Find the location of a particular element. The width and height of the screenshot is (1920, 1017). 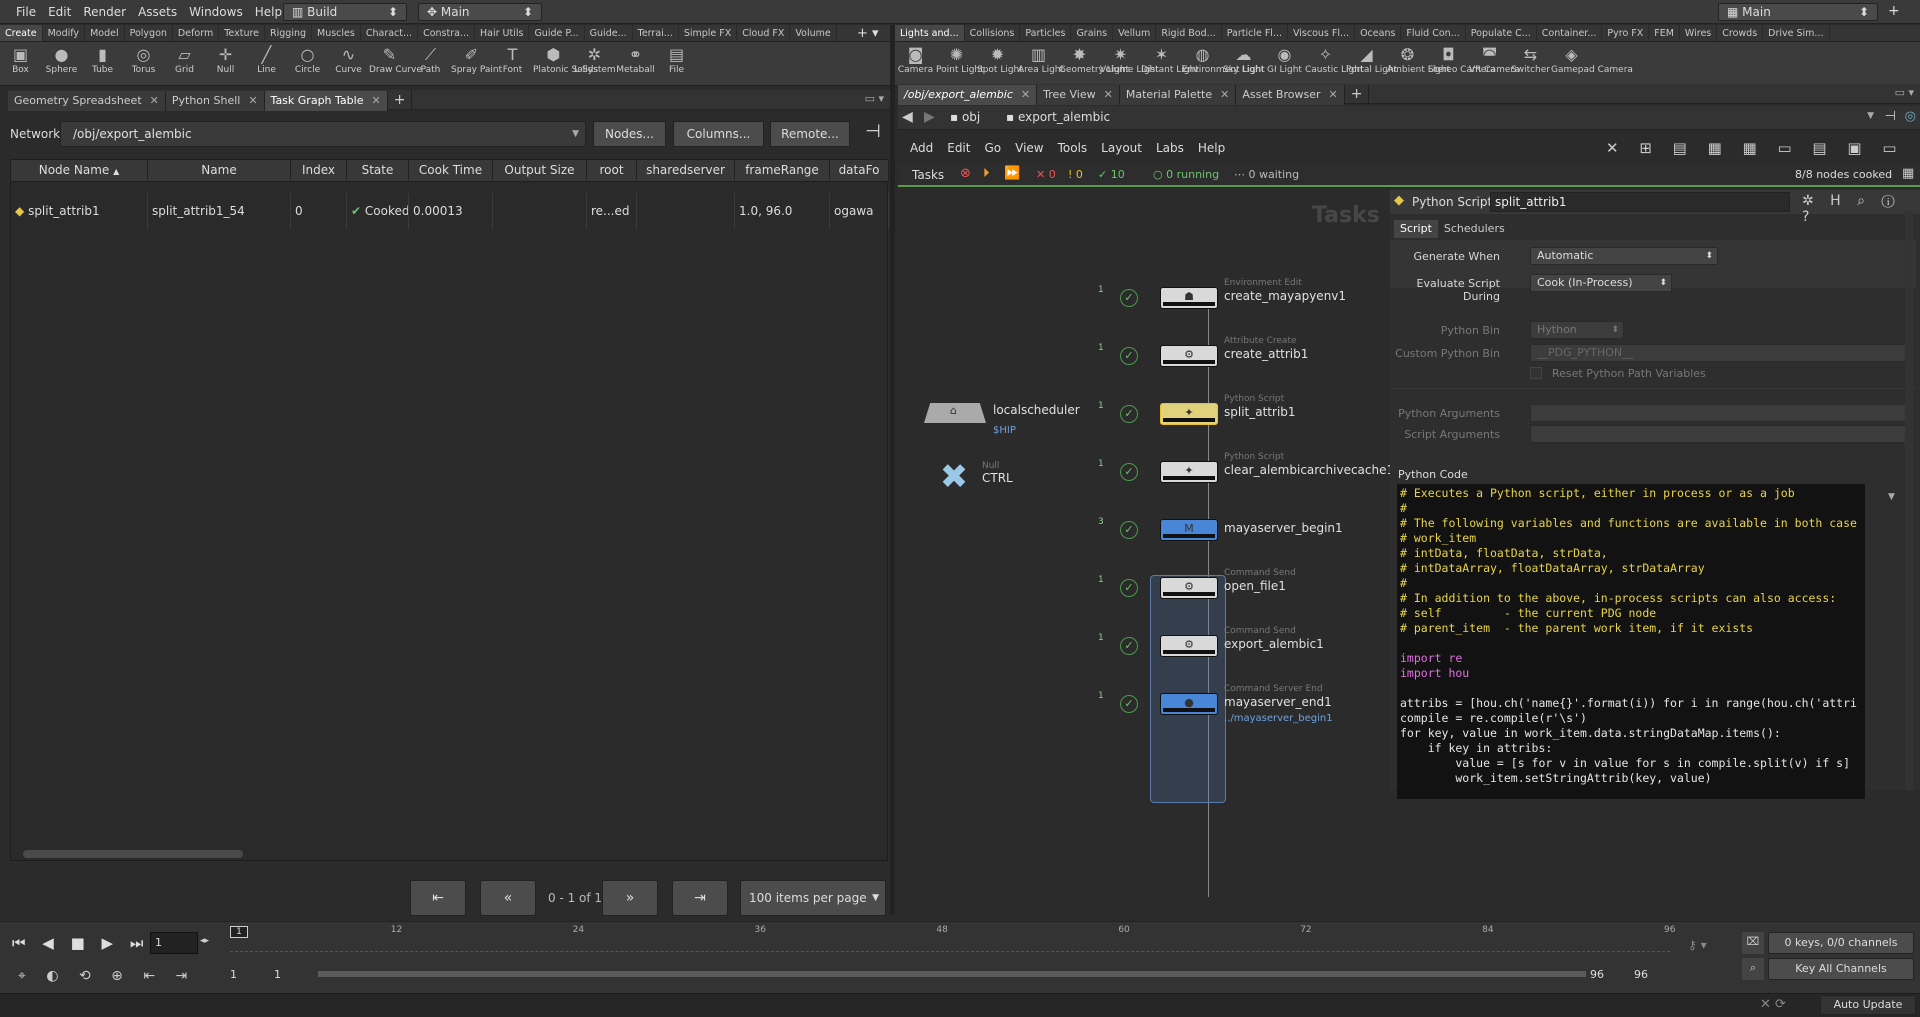

pane-menu-icon: ▭ ▾ is located at coordinates (1904, 92).